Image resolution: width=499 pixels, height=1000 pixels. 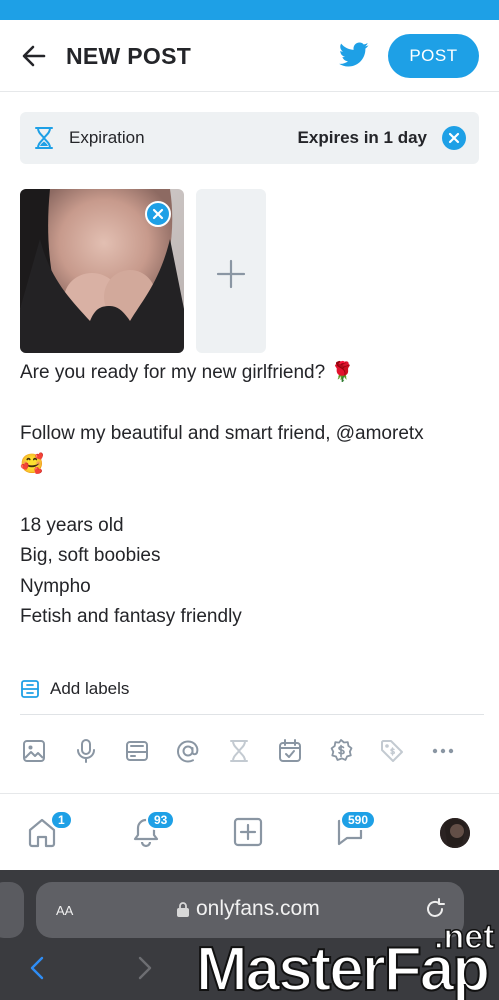 I want to click on dollar-badge-icon, so click(x=341, y=750).